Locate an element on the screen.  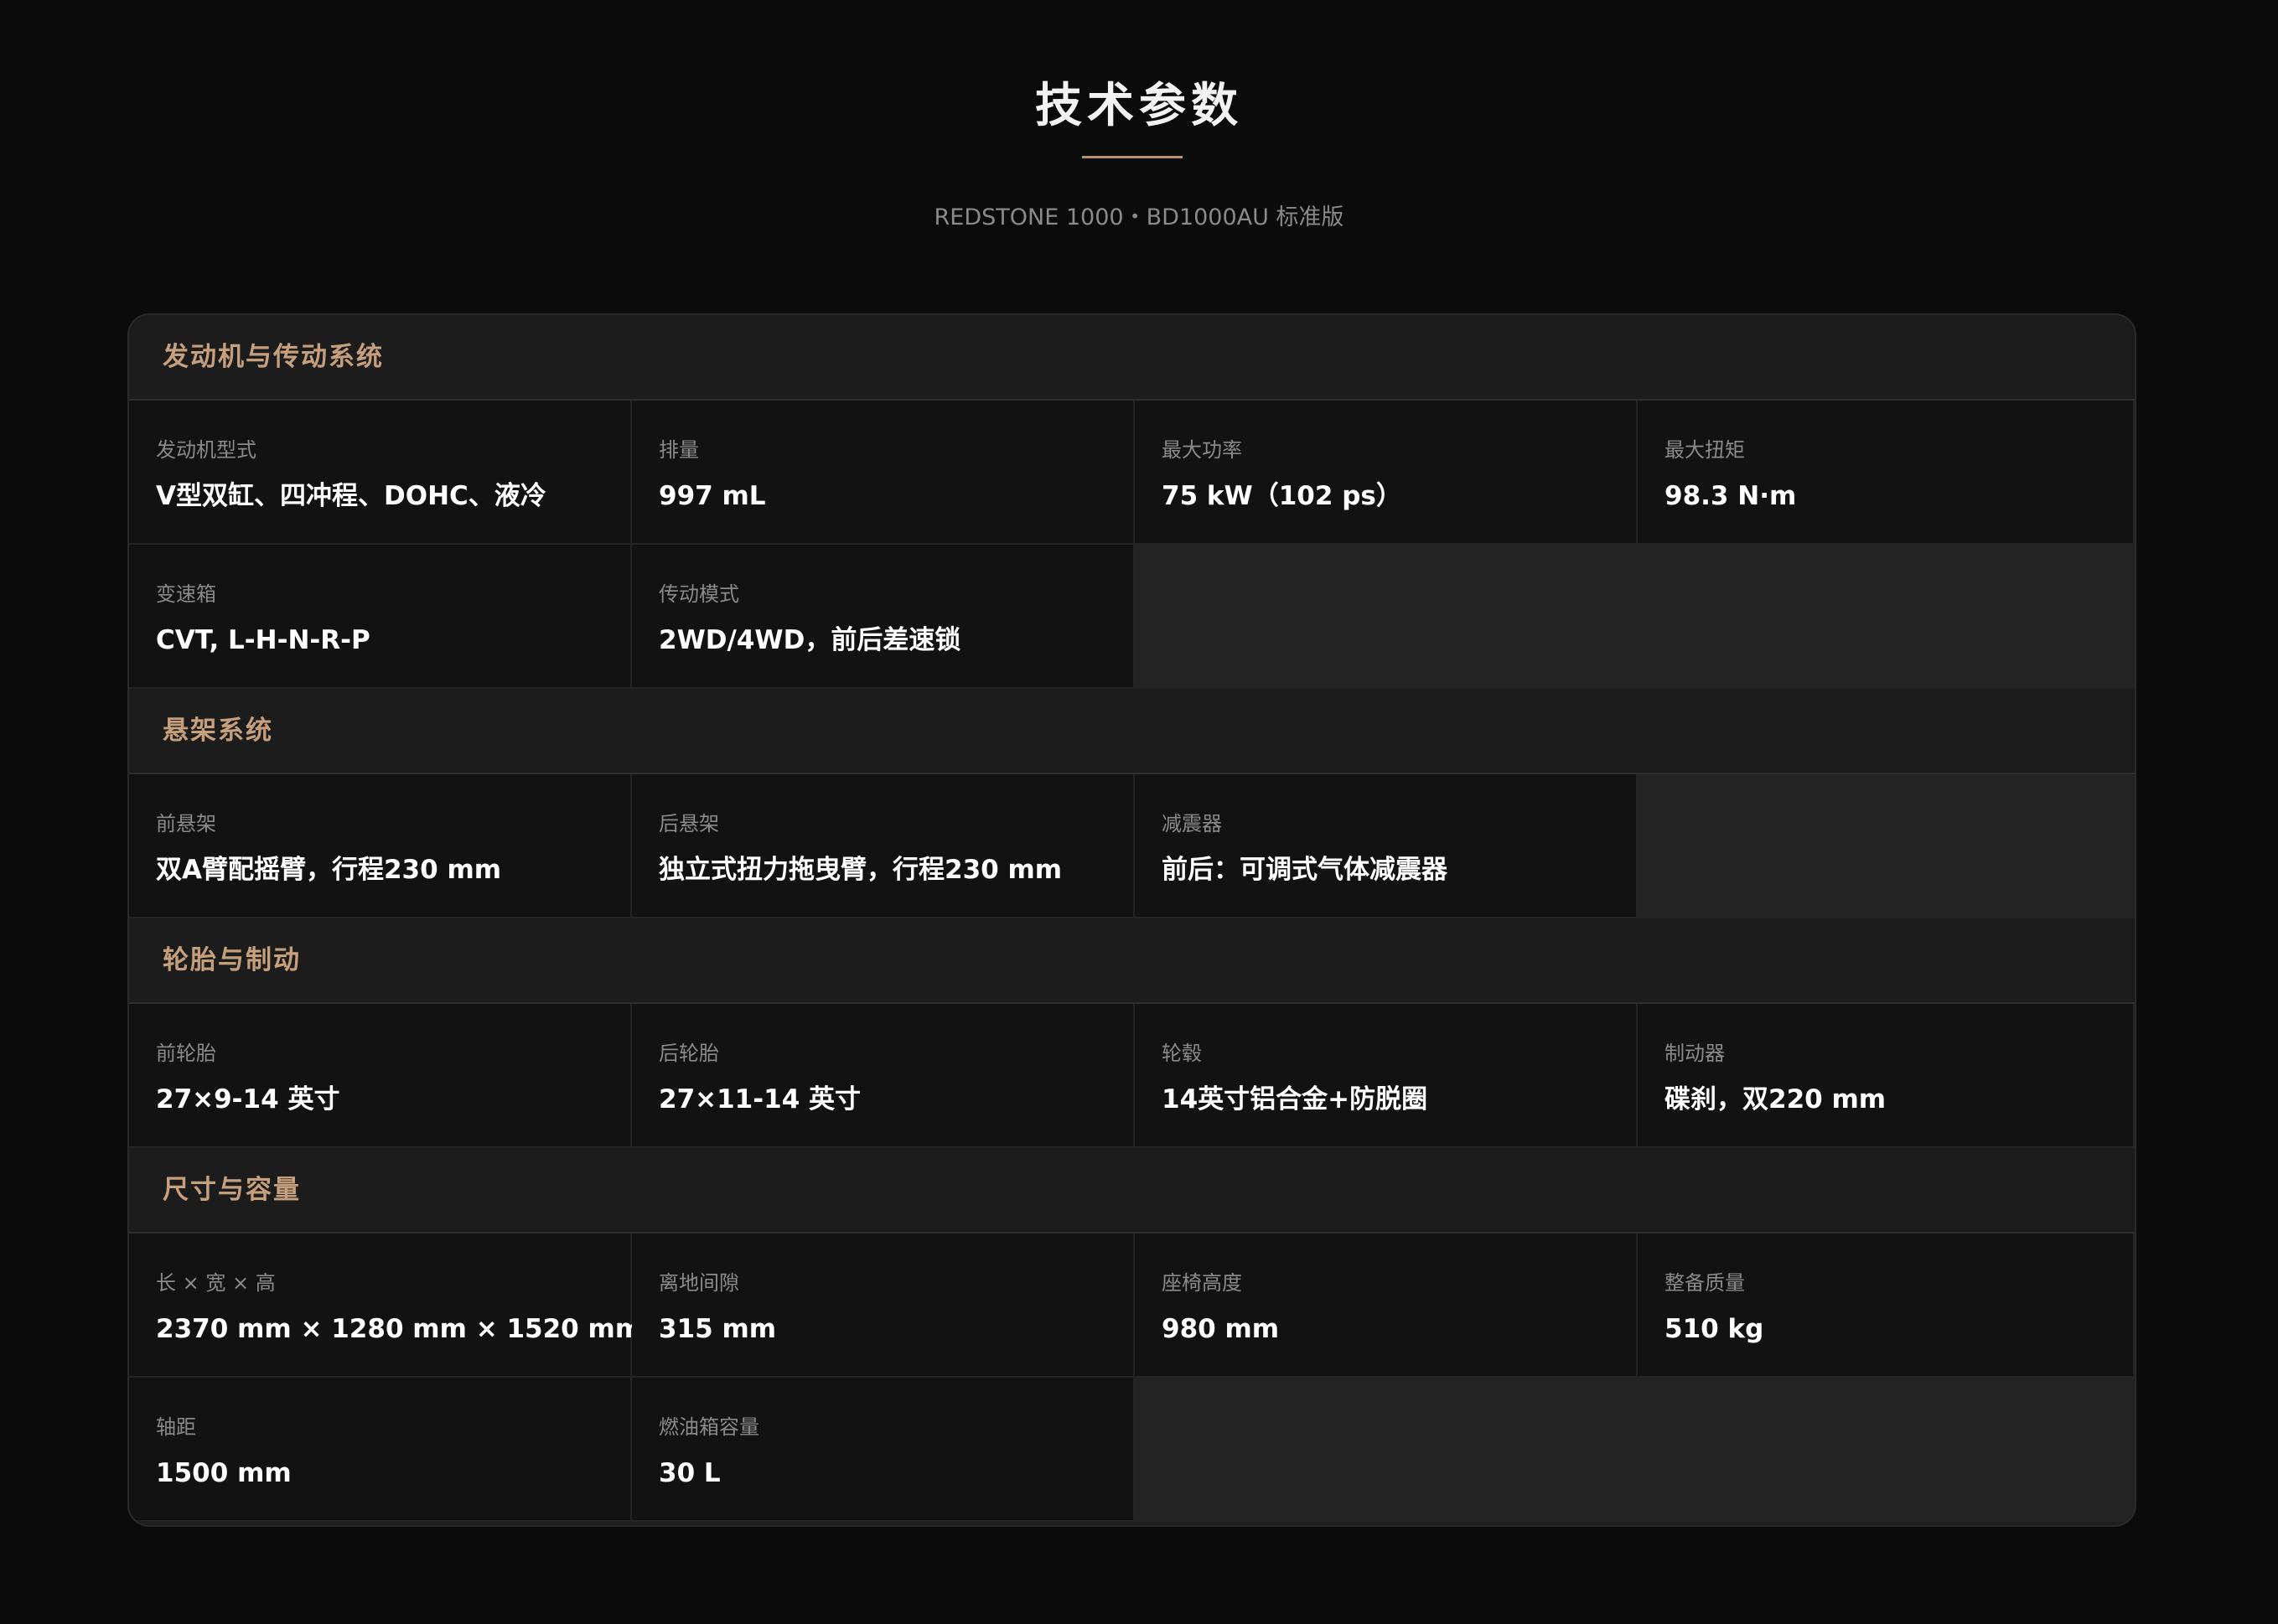
spec-cell: 长 × 宽 × 高 2370 mm × 1280 mm × 1520 mm is located at coordinates (385, 1306).